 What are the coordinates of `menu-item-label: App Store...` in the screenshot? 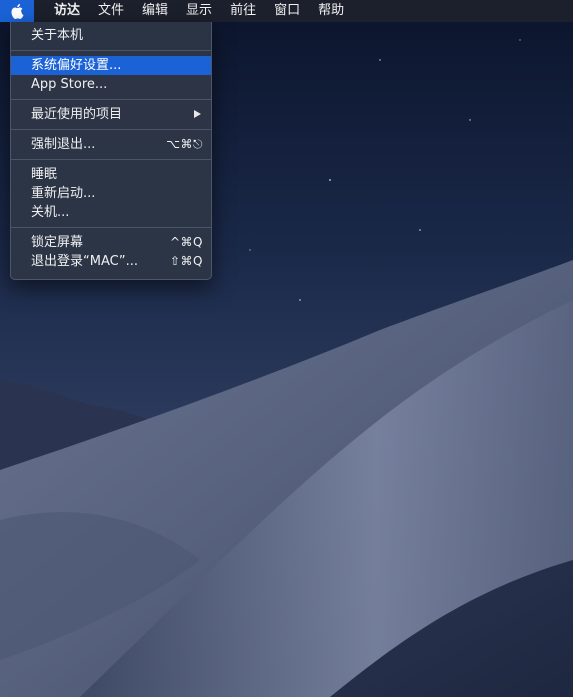 It's located at (69, 84).